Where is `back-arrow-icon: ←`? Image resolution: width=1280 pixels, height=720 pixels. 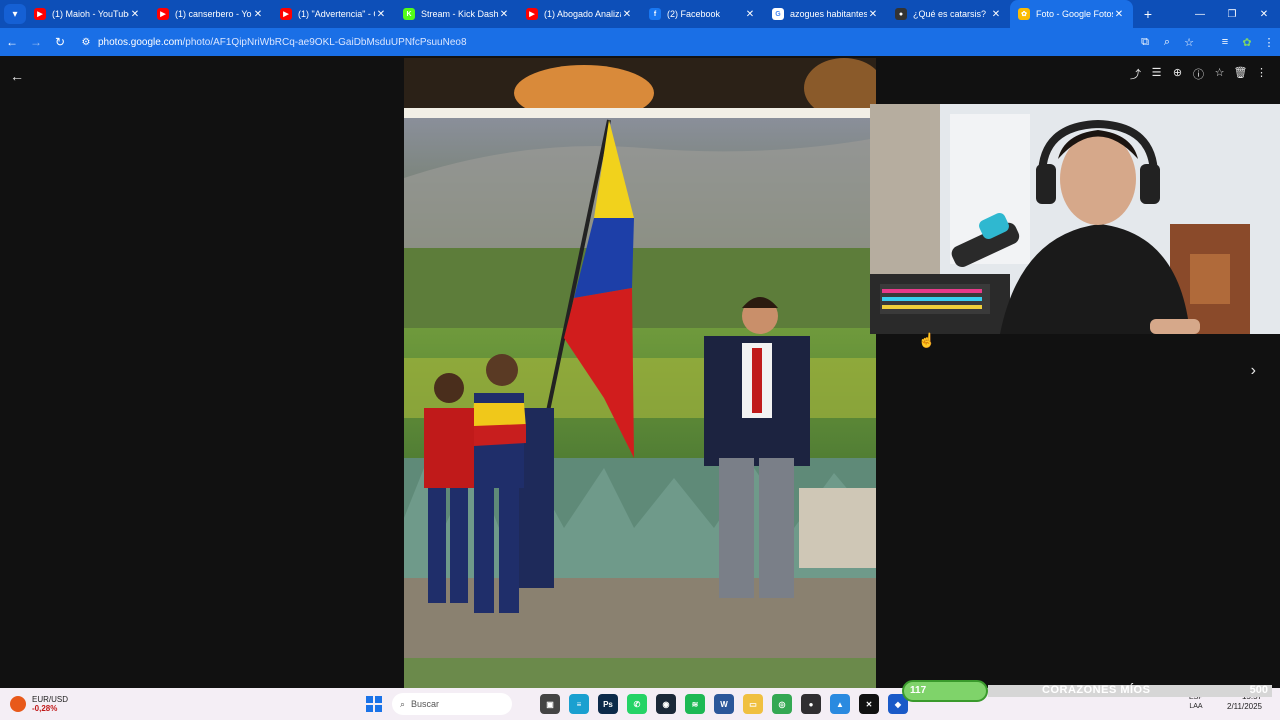
back-arrow-icon: ← is located at coordinates (17, 76).